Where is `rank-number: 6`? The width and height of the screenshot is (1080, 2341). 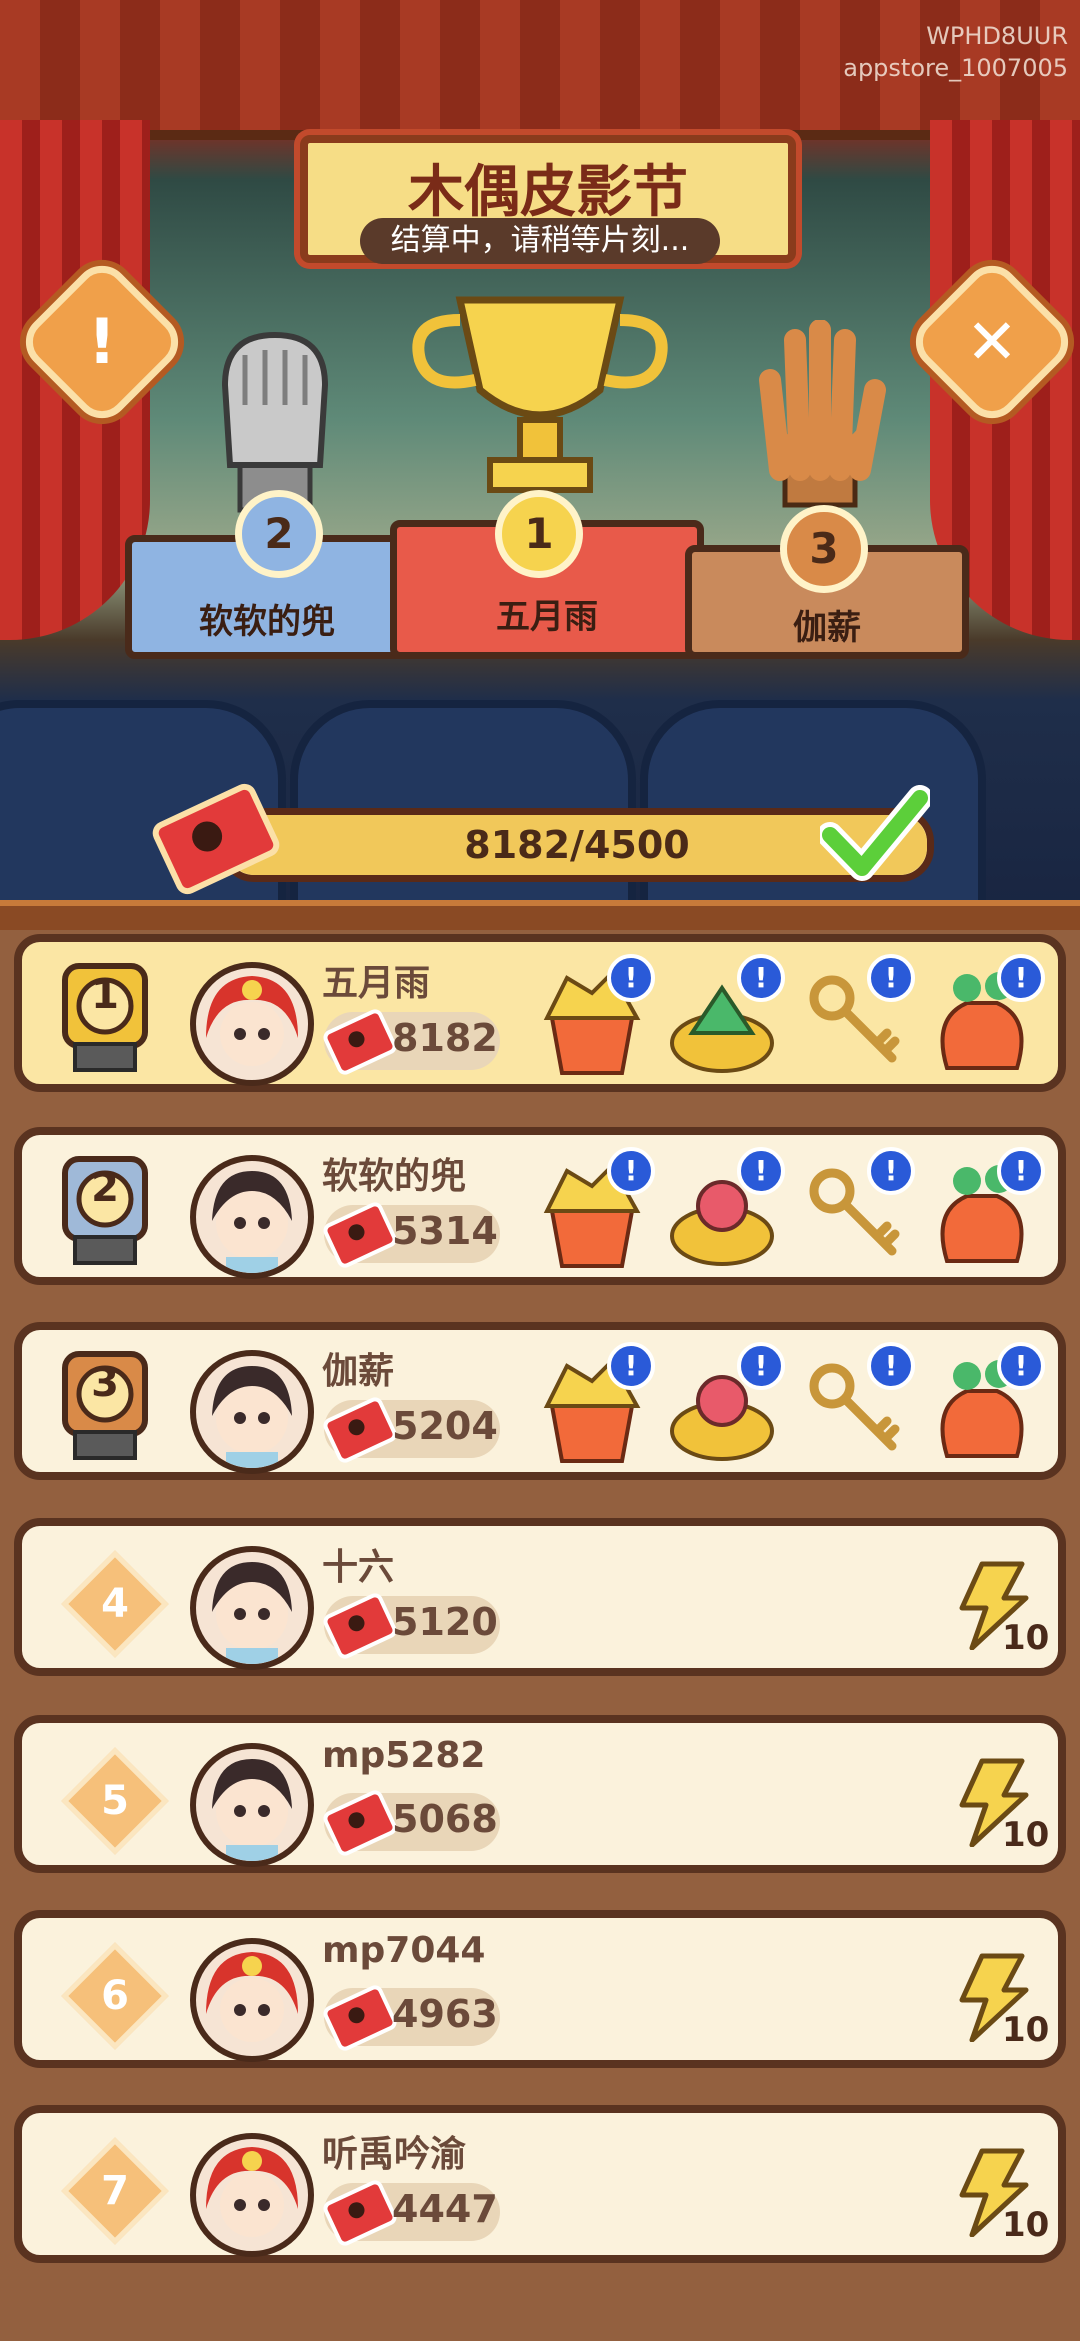 rank-number: 6 is located at coordinates (115, 1996).